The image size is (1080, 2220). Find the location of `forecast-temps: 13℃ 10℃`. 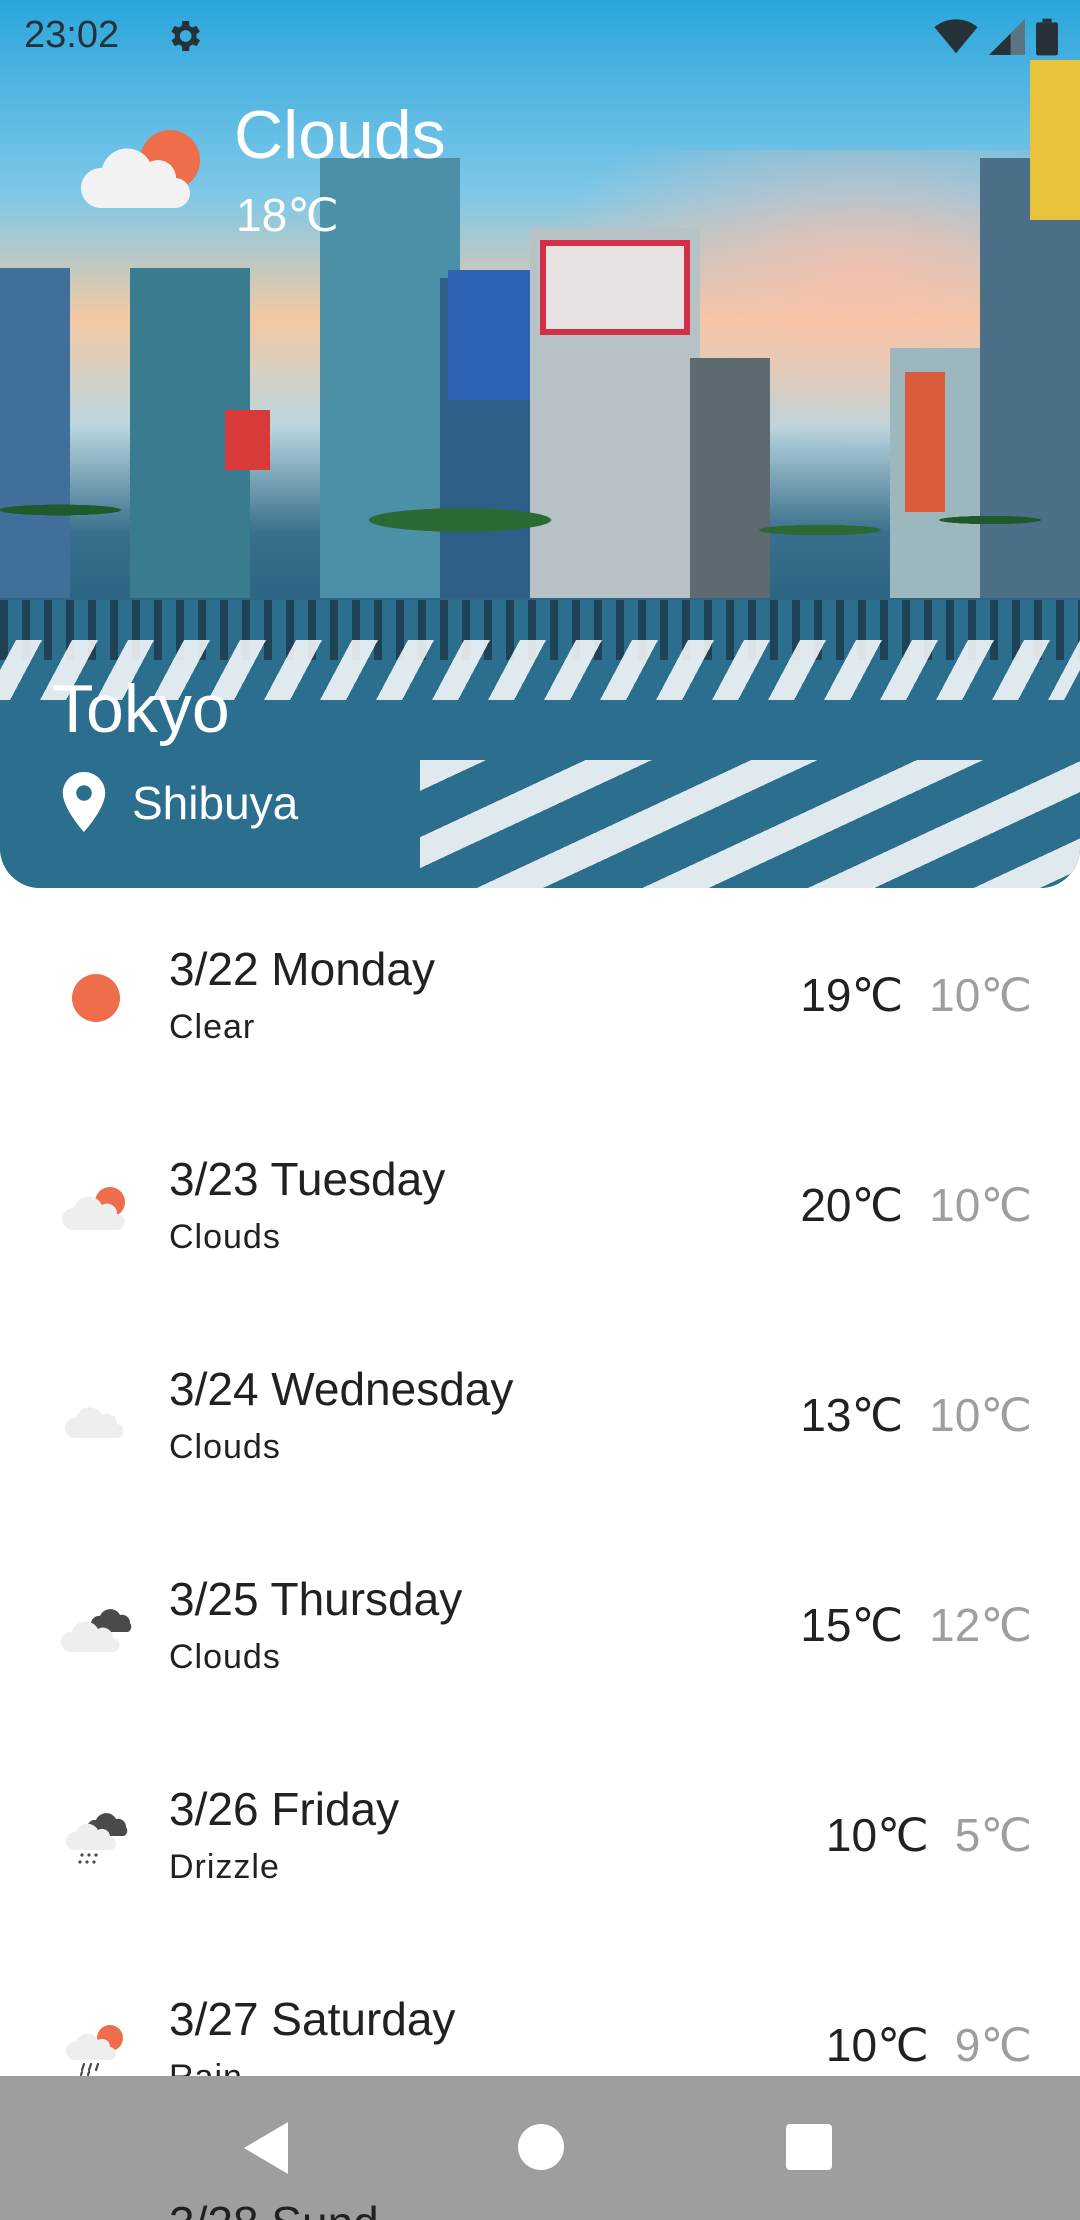

forecast-temps: 13℃ 10℃ is located at coordinates (916, 1415).